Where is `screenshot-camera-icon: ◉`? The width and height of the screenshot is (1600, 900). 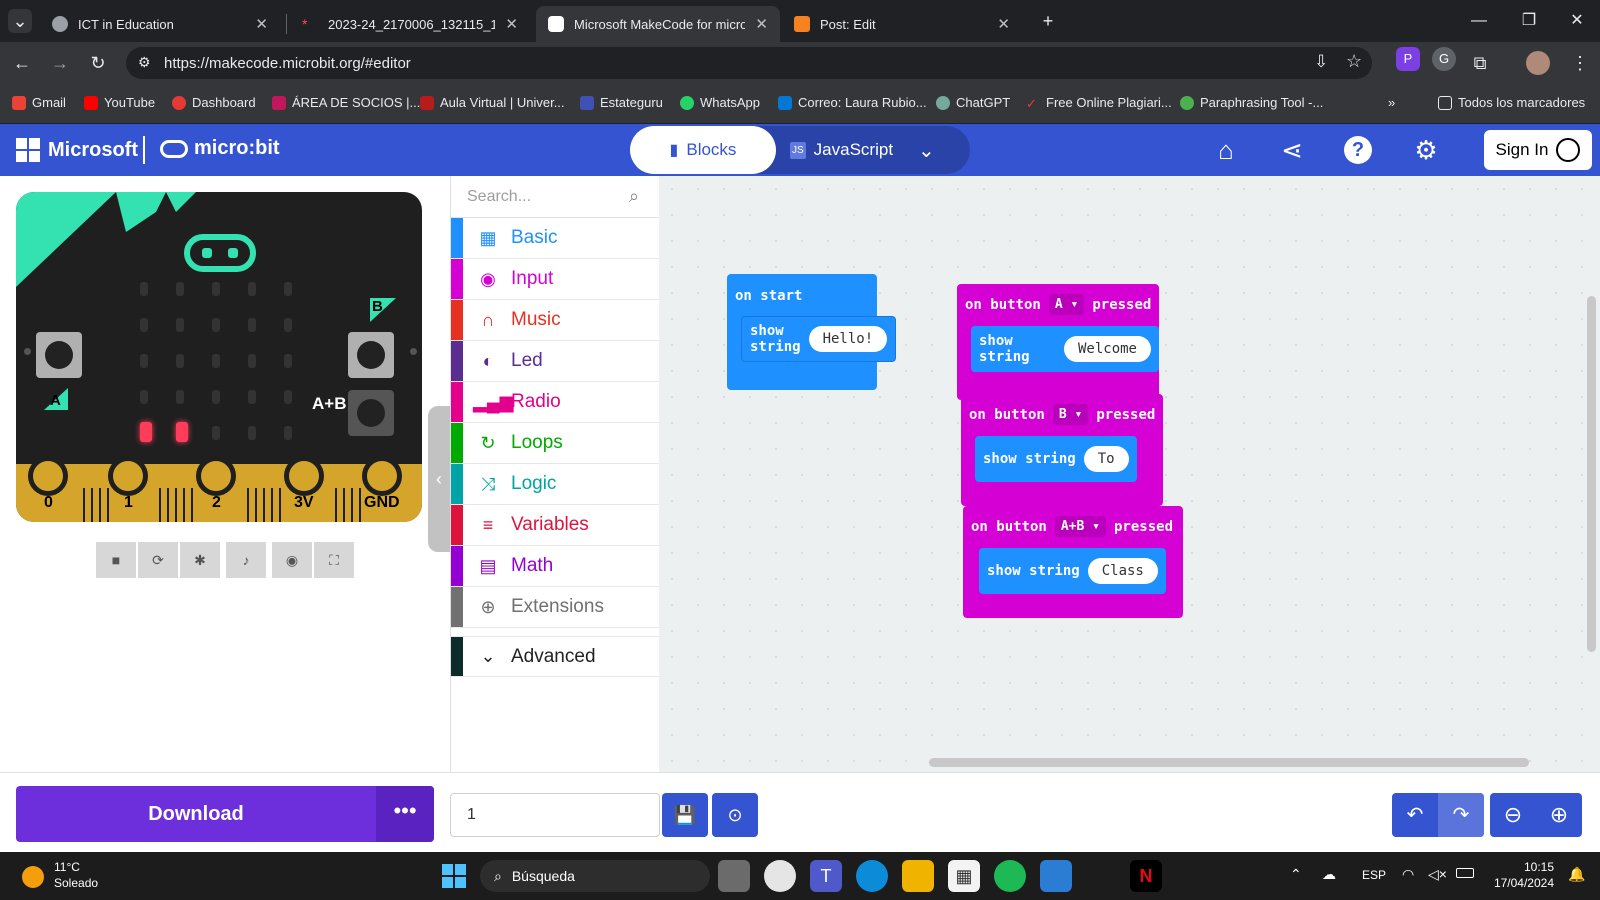 screenshot-camera-icon: ◉ is located at coordinates (292, 560).